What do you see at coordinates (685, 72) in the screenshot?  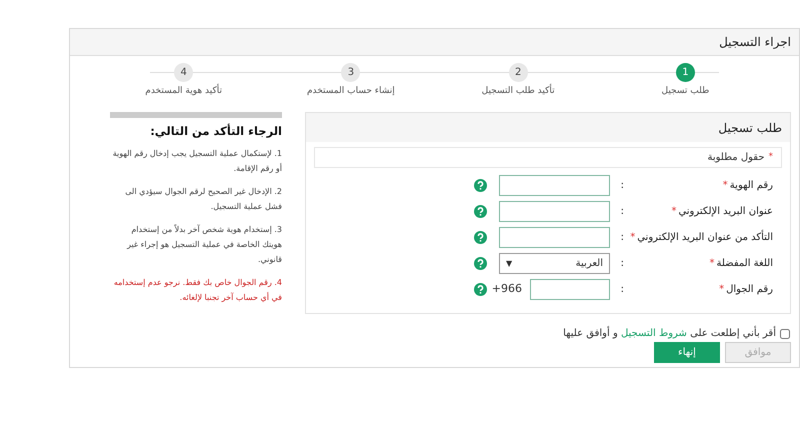 I see `step-number: 1` at bounding box center [685, 72].